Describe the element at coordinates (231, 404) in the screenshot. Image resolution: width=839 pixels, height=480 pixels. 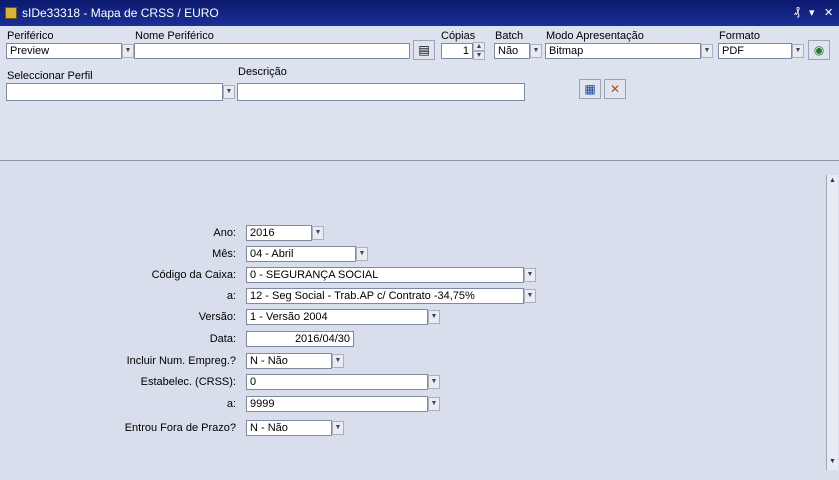
I see `estabelec-ate-label: a:` at that location.